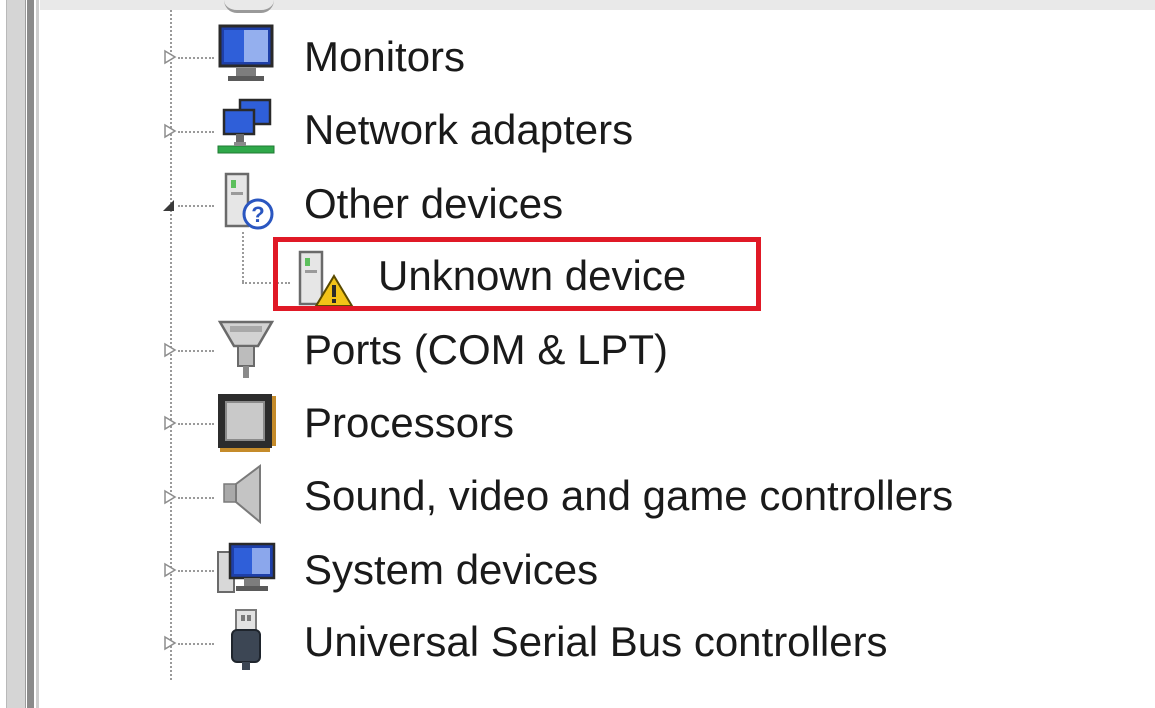 Image resolution: width=1155 pixels, height=708 pixels. Describe the element at coordinates (246, 494) in the screenshot. I see `speaker-icon` at that location.